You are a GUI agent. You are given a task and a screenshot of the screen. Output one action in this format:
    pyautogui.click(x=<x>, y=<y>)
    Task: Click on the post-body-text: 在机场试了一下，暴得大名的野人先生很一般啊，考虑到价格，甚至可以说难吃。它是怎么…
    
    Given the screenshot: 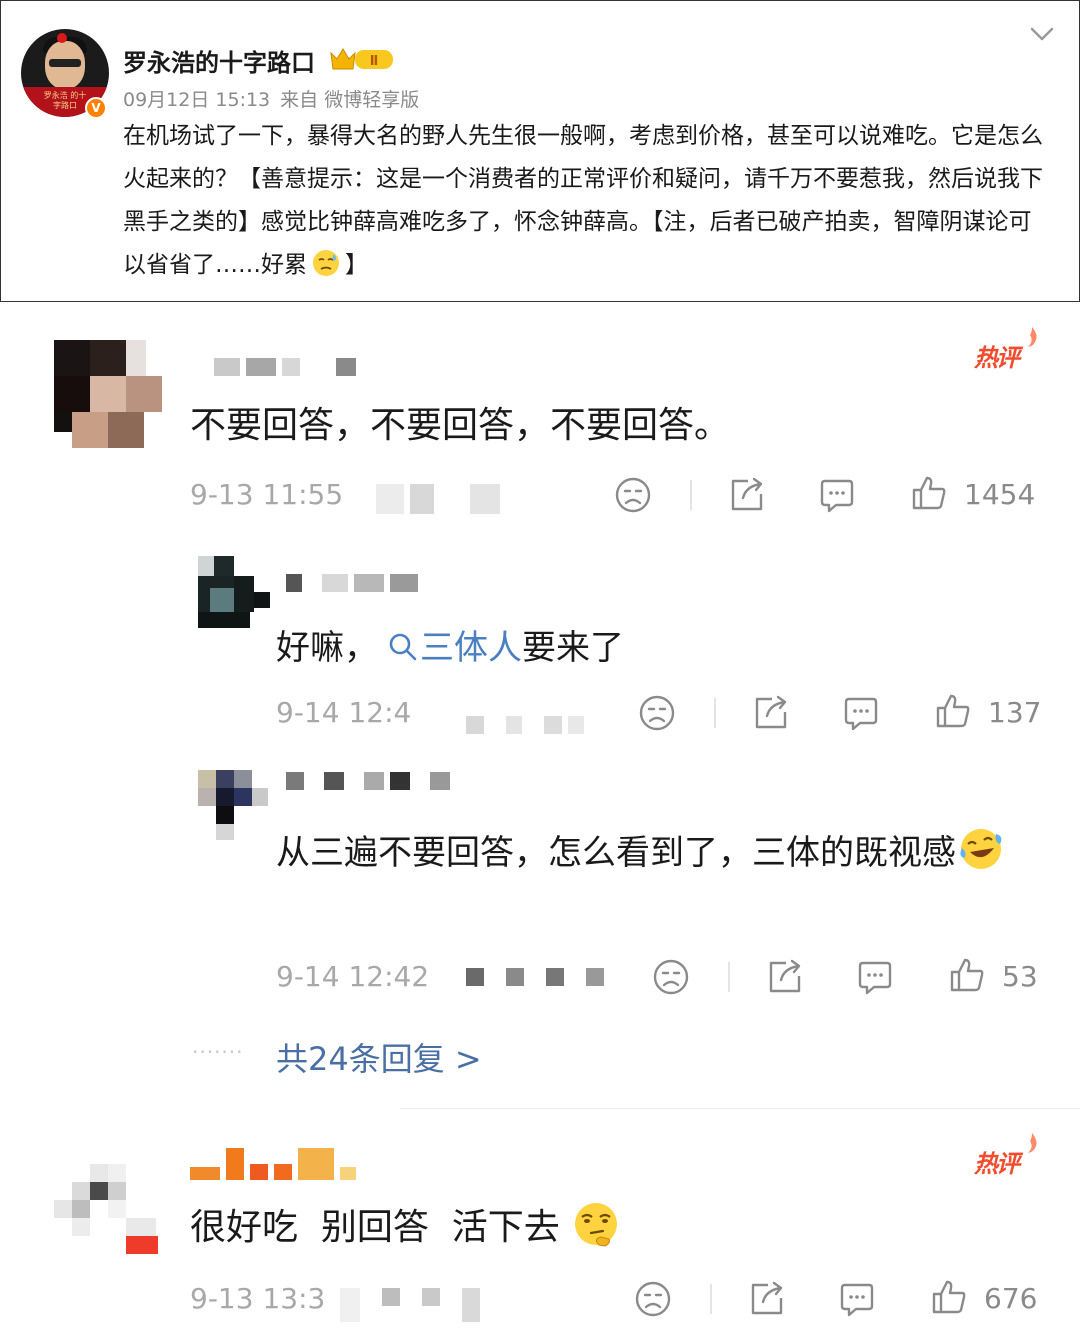 What is the action you would take?
    pyautogui.click(x=583, y=200)
    